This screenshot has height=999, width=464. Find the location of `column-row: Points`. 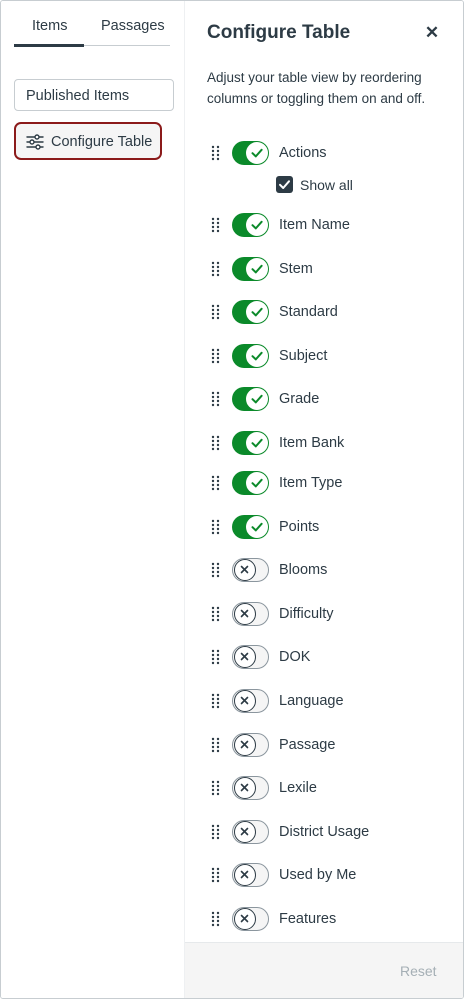

column-row: Points is located at coordinates (324, 527).